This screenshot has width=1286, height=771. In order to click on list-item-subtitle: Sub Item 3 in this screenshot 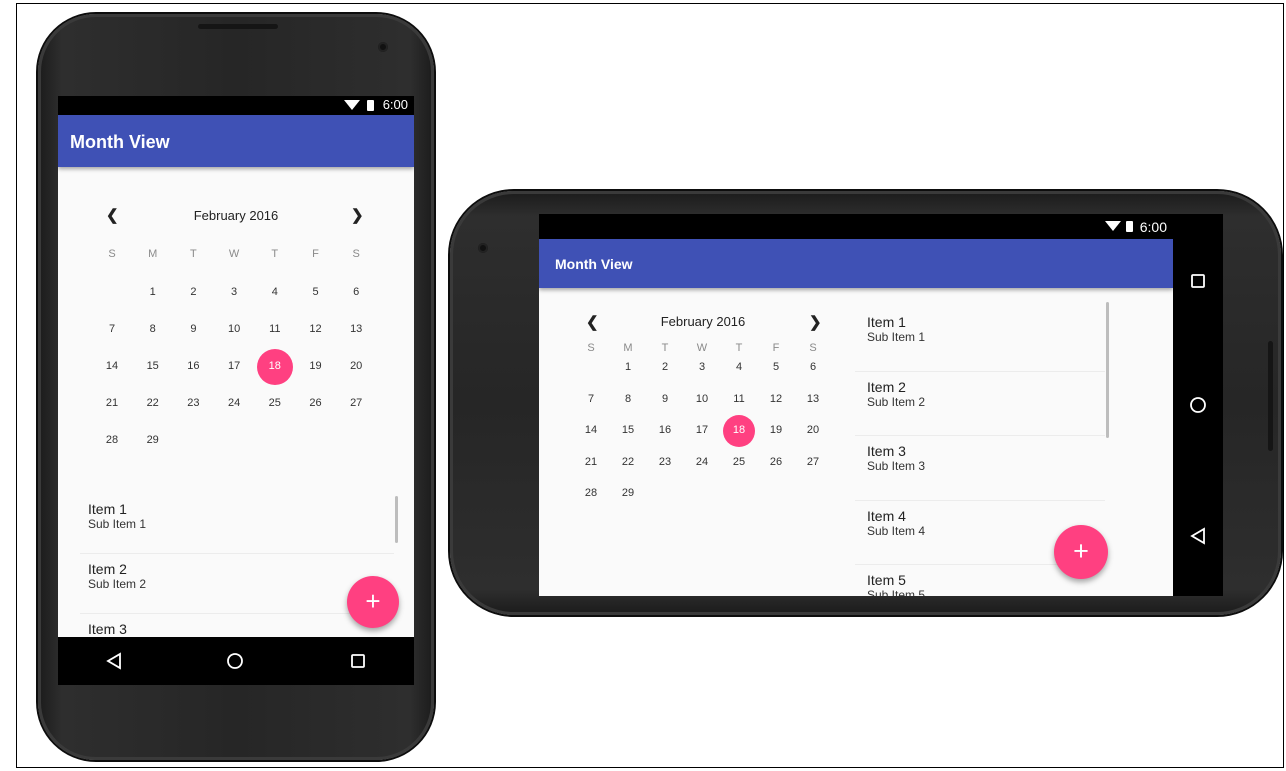, I will do `click(896, 466)`.